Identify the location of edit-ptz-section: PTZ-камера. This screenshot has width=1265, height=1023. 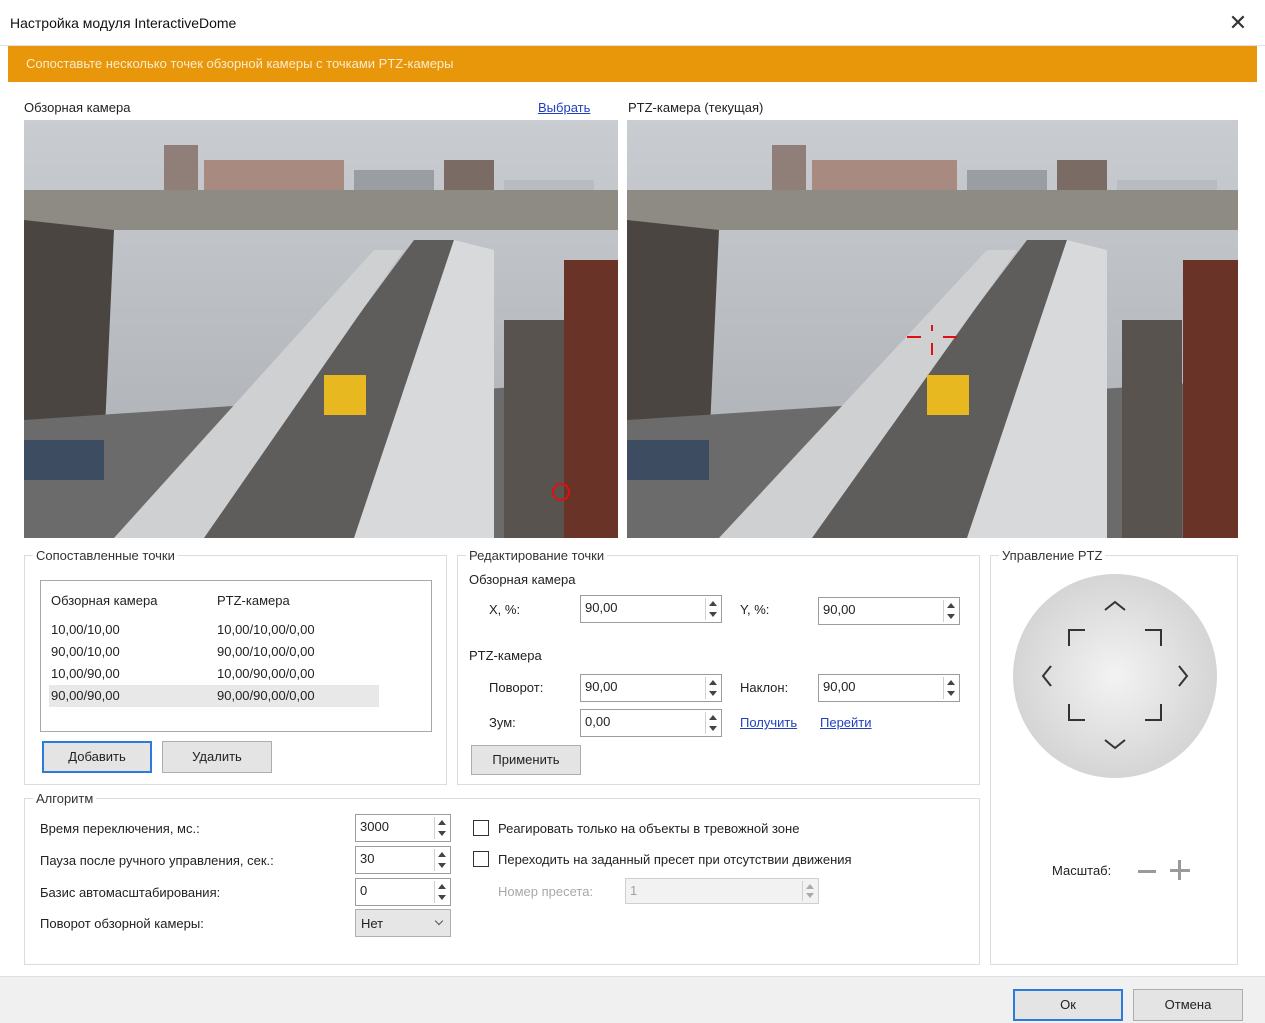
(505, 655).